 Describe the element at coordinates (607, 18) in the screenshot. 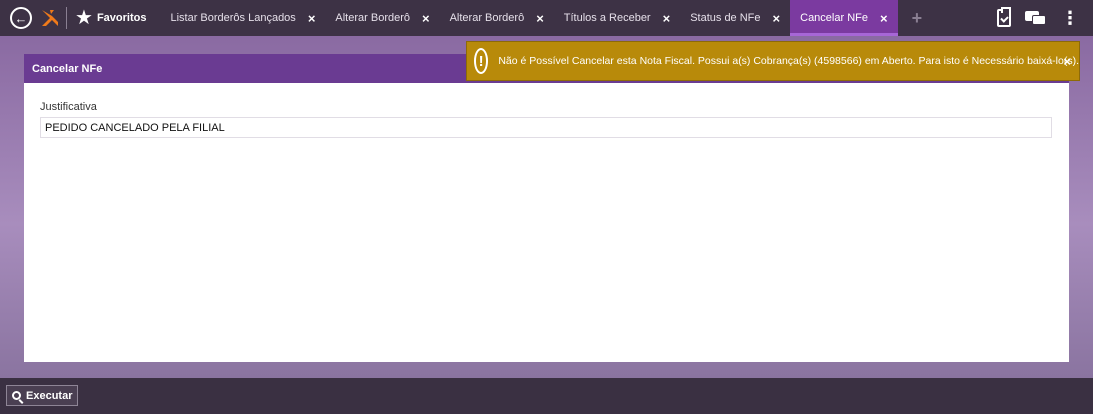

I see `tab-label: Títulos a Receber` at that location.